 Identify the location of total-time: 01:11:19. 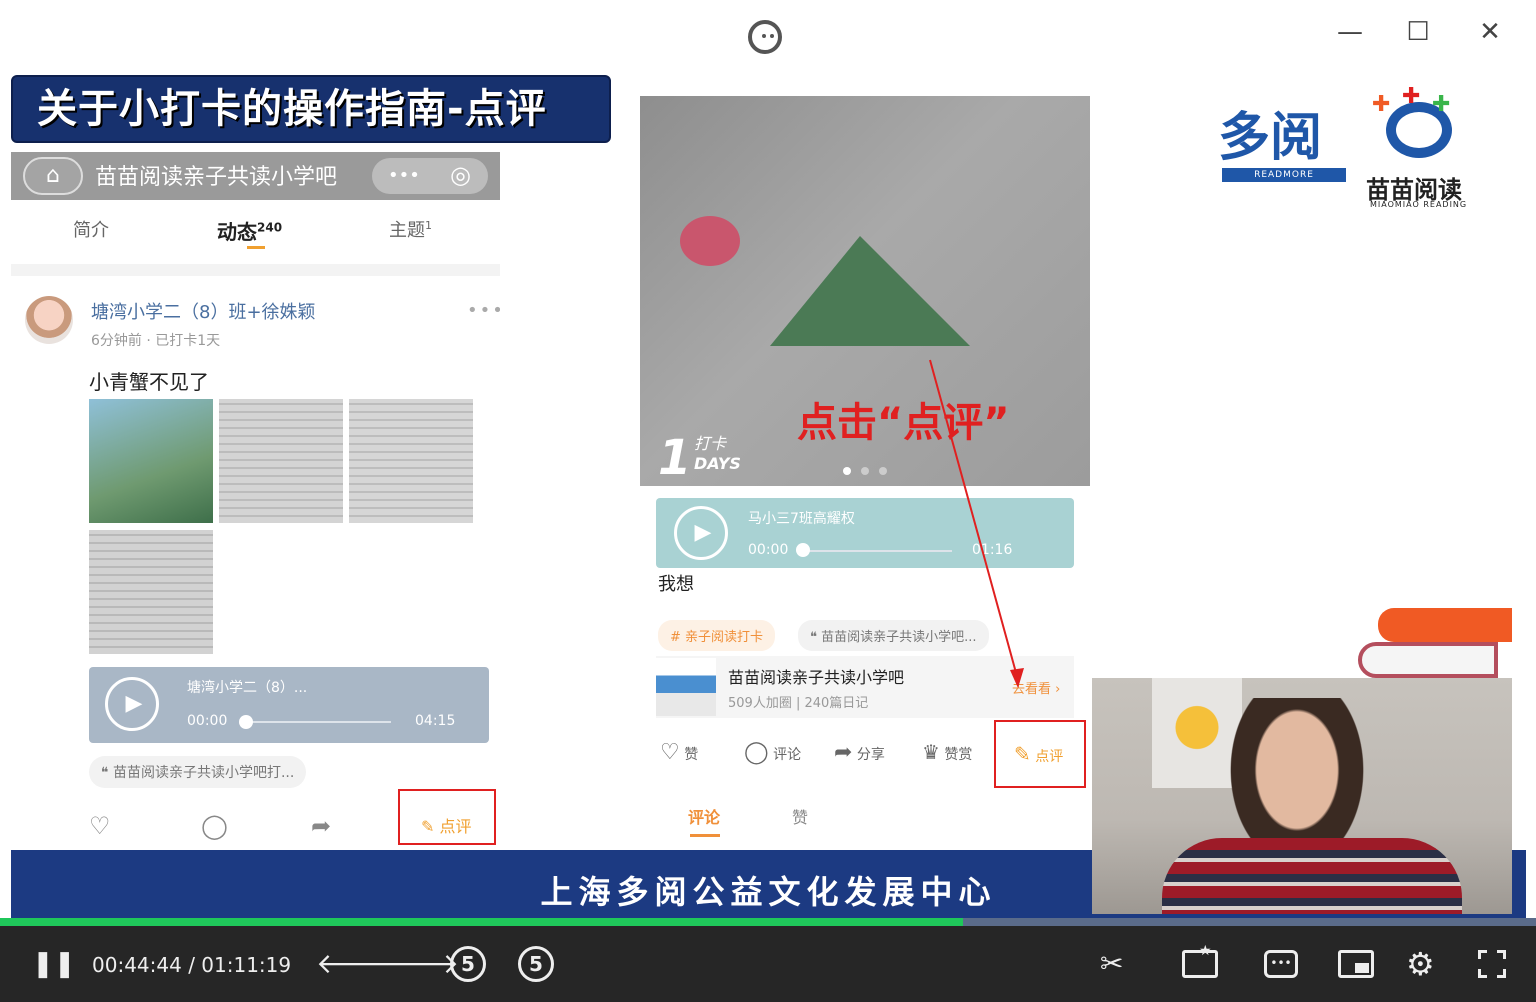
(246, 965).